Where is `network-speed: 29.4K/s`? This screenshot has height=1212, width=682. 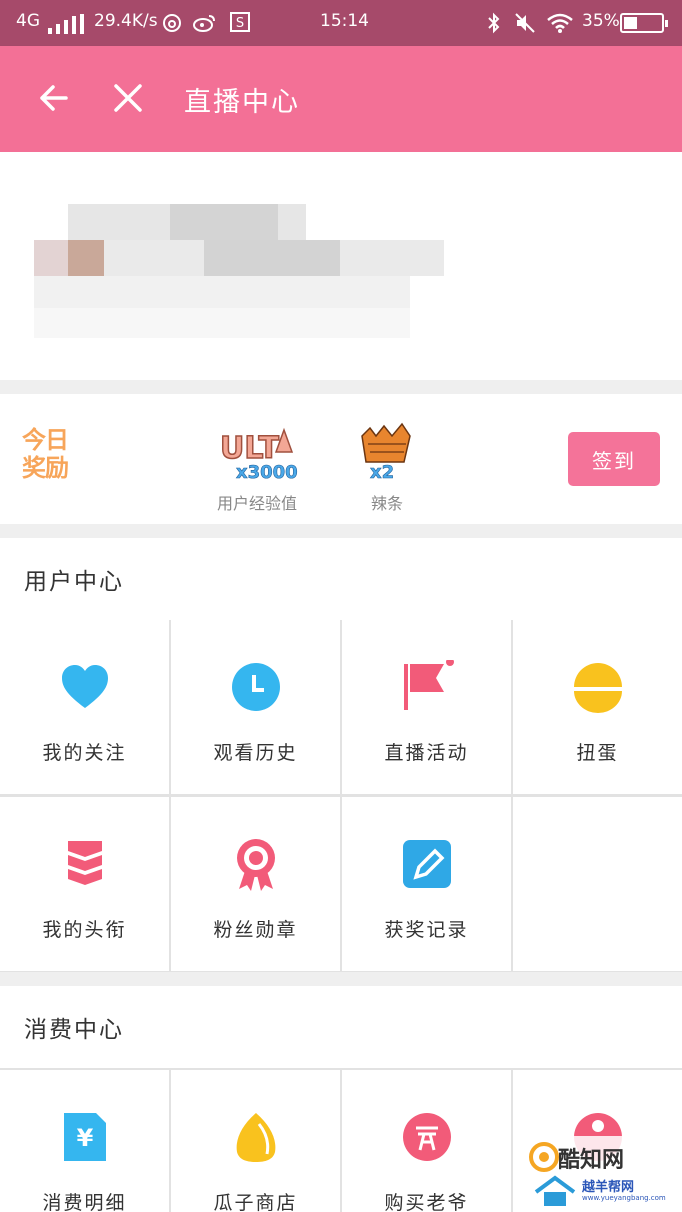
network-speed: 29.4K/s is located at coordinates (126, 21).